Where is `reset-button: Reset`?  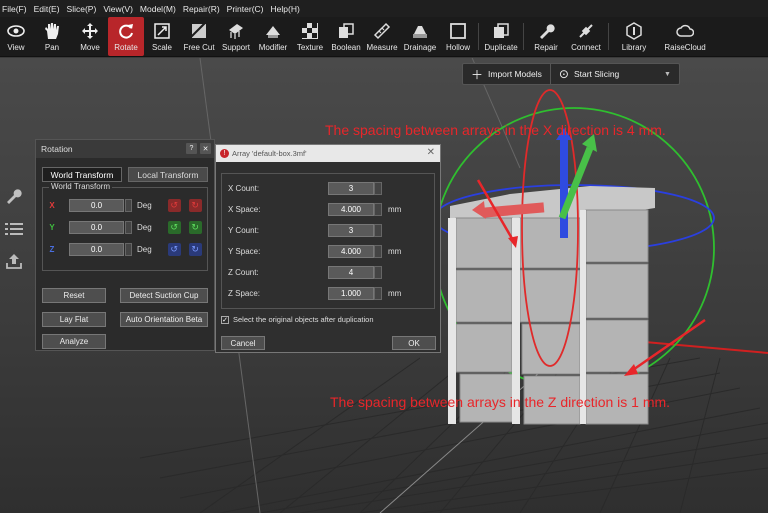 reset-button: Reset is located at coordinates (74, 295).